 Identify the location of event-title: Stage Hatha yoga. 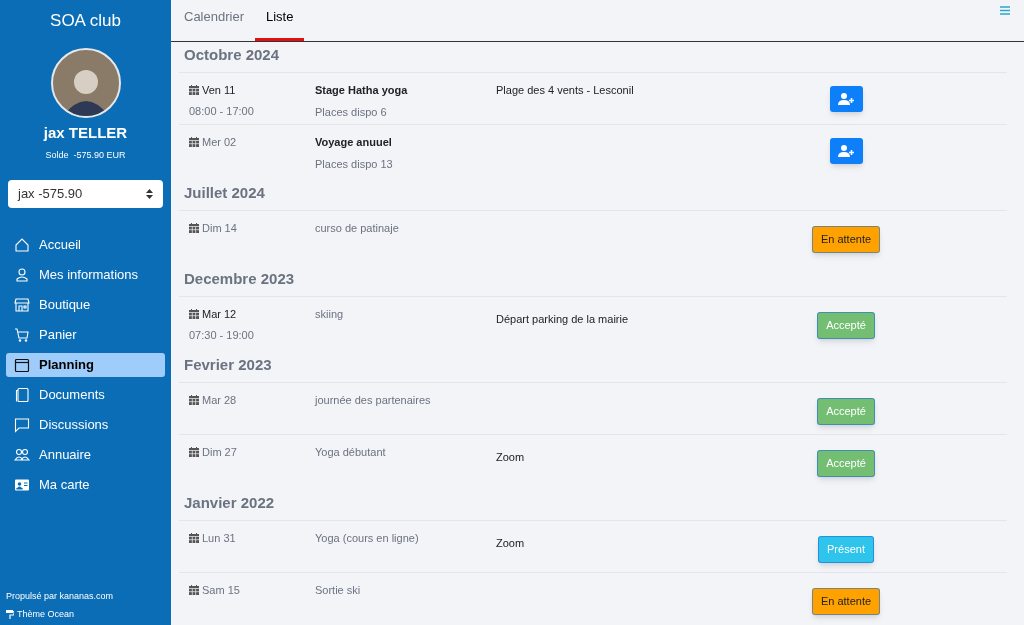
(362, 90).